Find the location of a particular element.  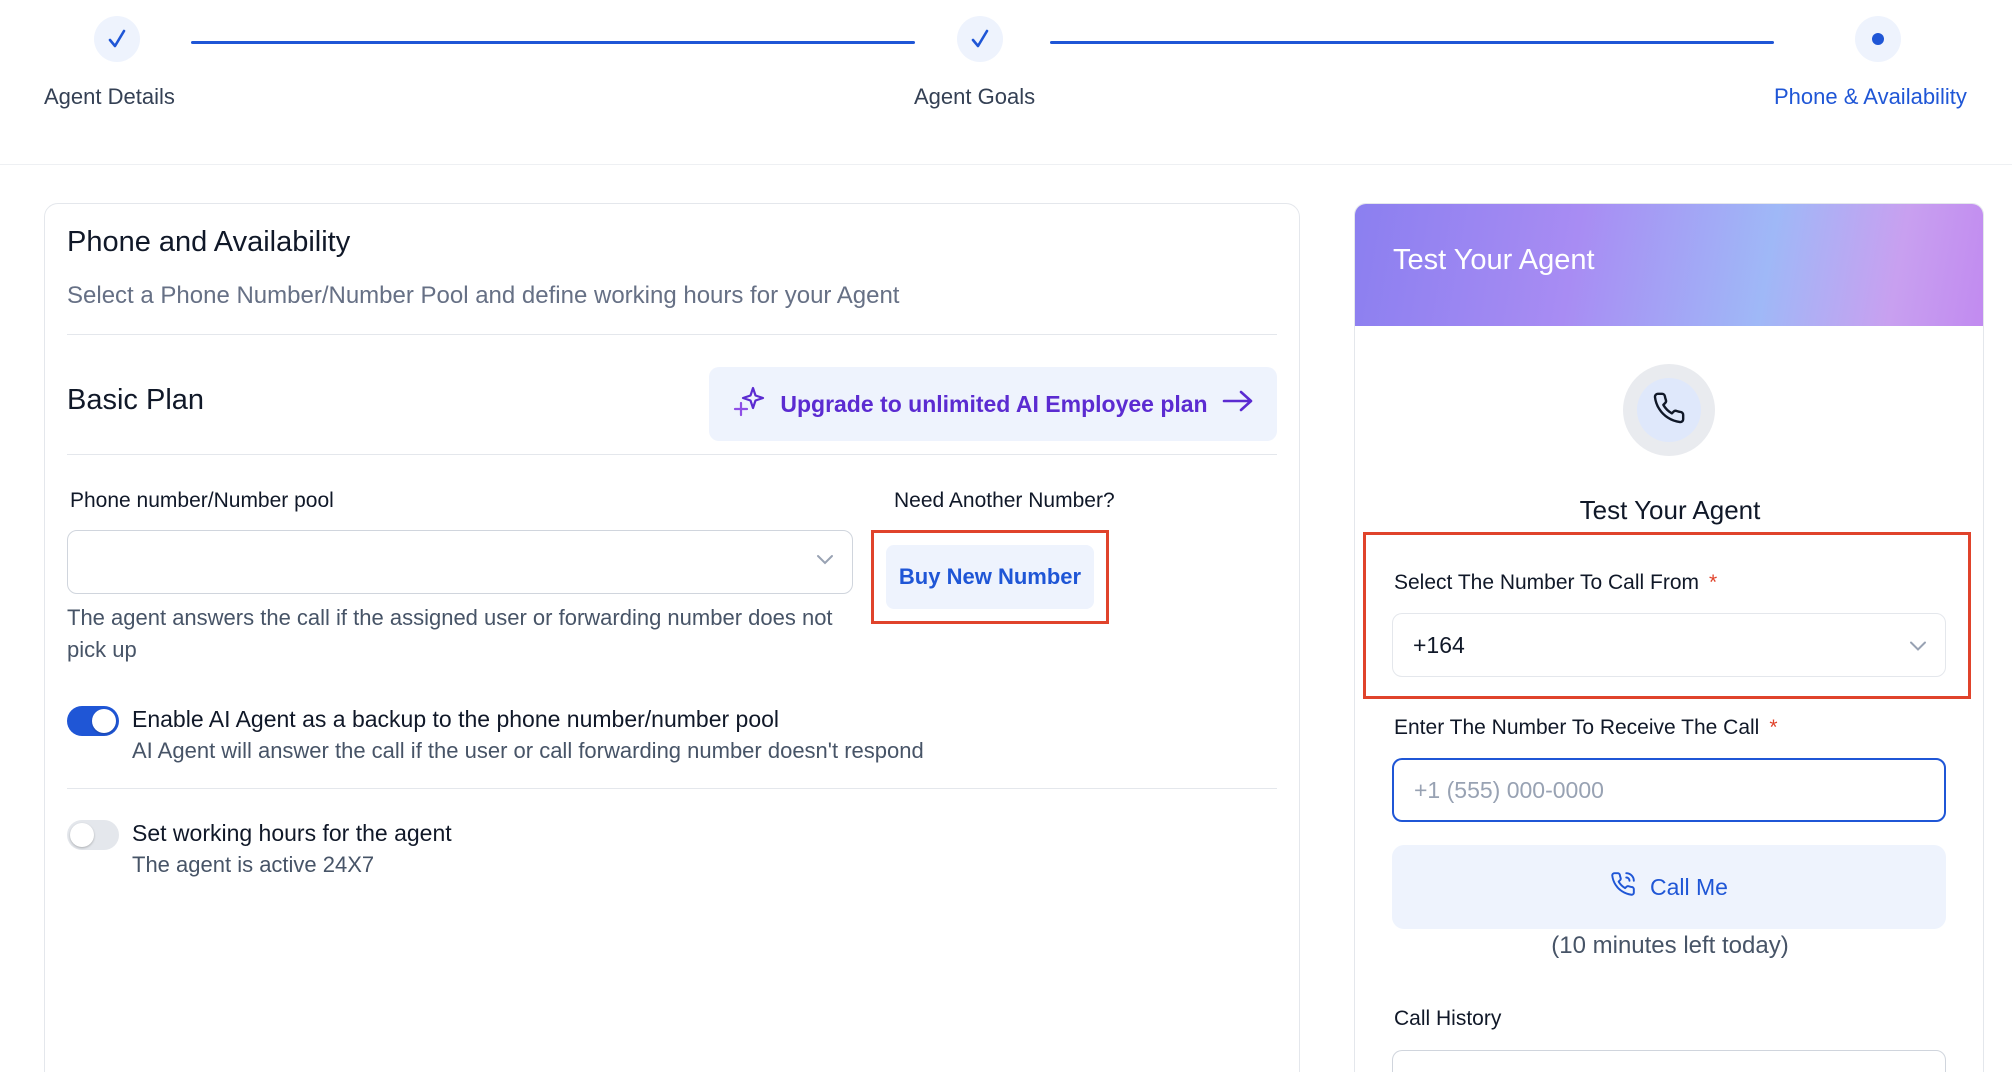

hours-toggle-description: The agent is active 24X7 is located at coordinates (253, 864).